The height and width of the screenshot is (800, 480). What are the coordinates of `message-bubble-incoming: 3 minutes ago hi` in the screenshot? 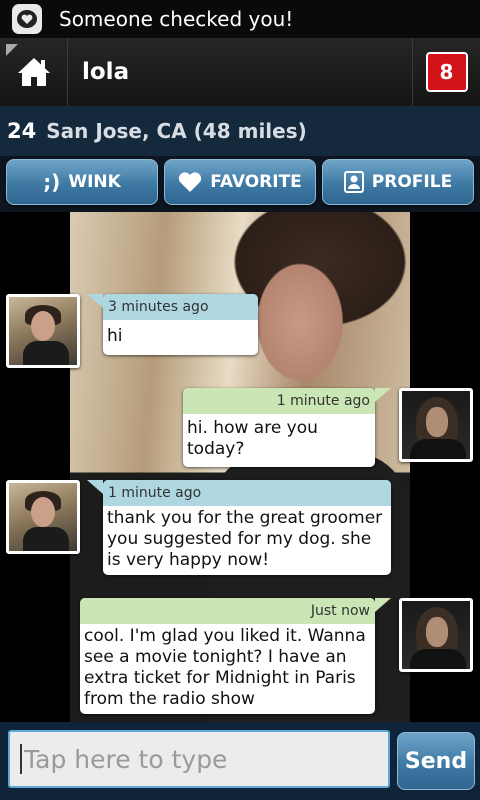 It's located at (172, 324).